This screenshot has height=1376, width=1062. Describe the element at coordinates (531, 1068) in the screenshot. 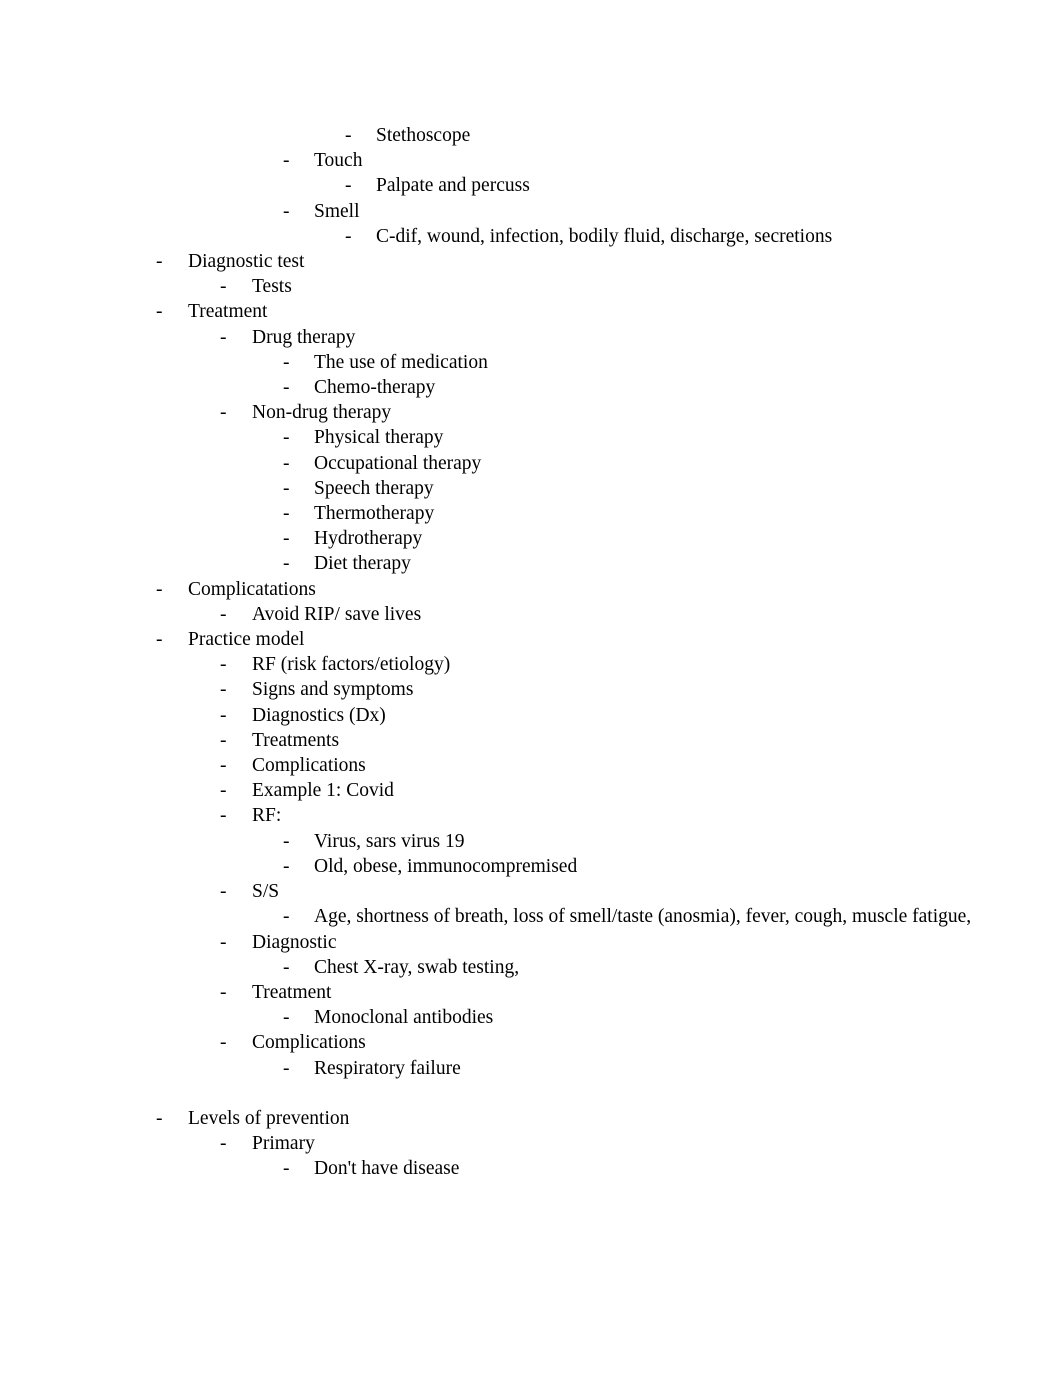

I see `outline-item: - Respiratory failure` at that location.